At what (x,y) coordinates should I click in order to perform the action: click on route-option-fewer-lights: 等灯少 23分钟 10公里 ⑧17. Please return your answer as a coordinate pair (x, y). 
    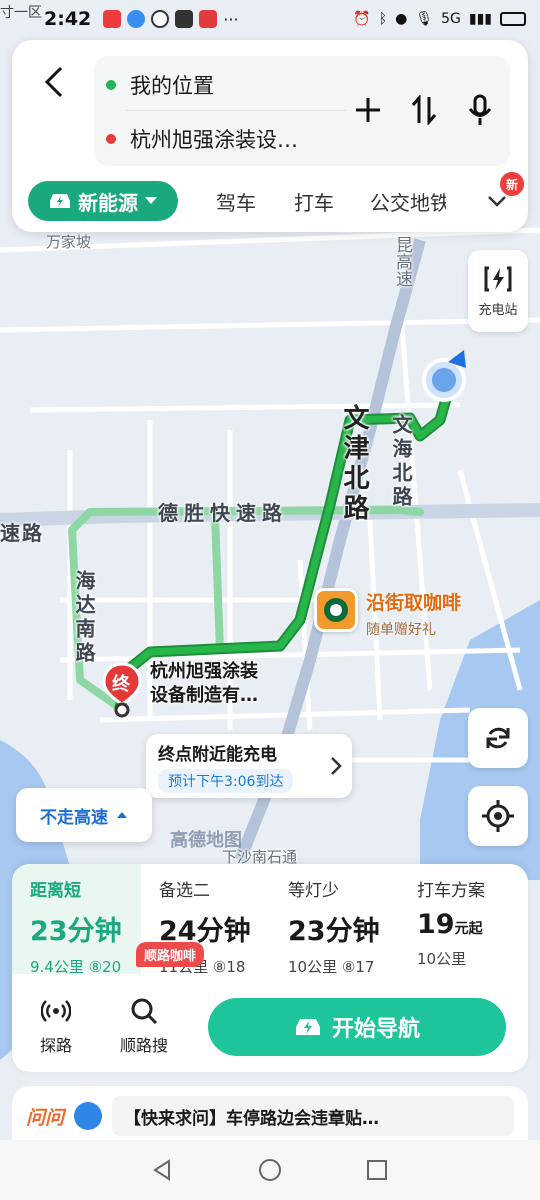
    Looking at the image, I should click on (334, 920).